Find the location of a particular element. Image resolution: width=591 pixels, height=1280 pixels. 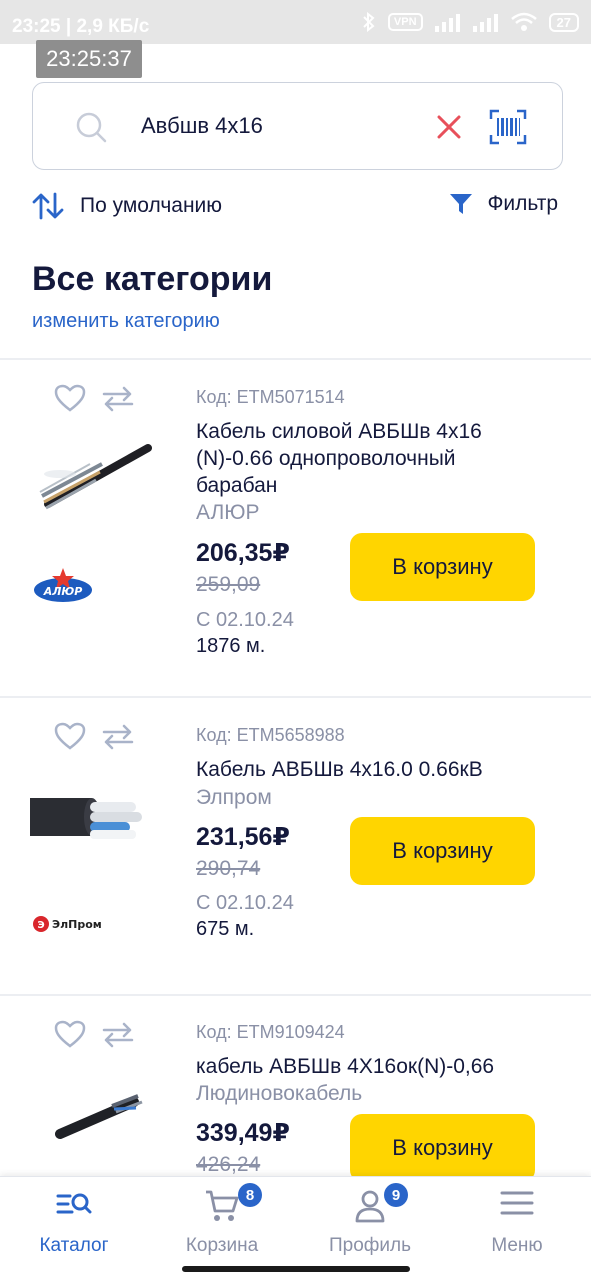

vpn-icon: VPN is located at coordinates (405, 22).